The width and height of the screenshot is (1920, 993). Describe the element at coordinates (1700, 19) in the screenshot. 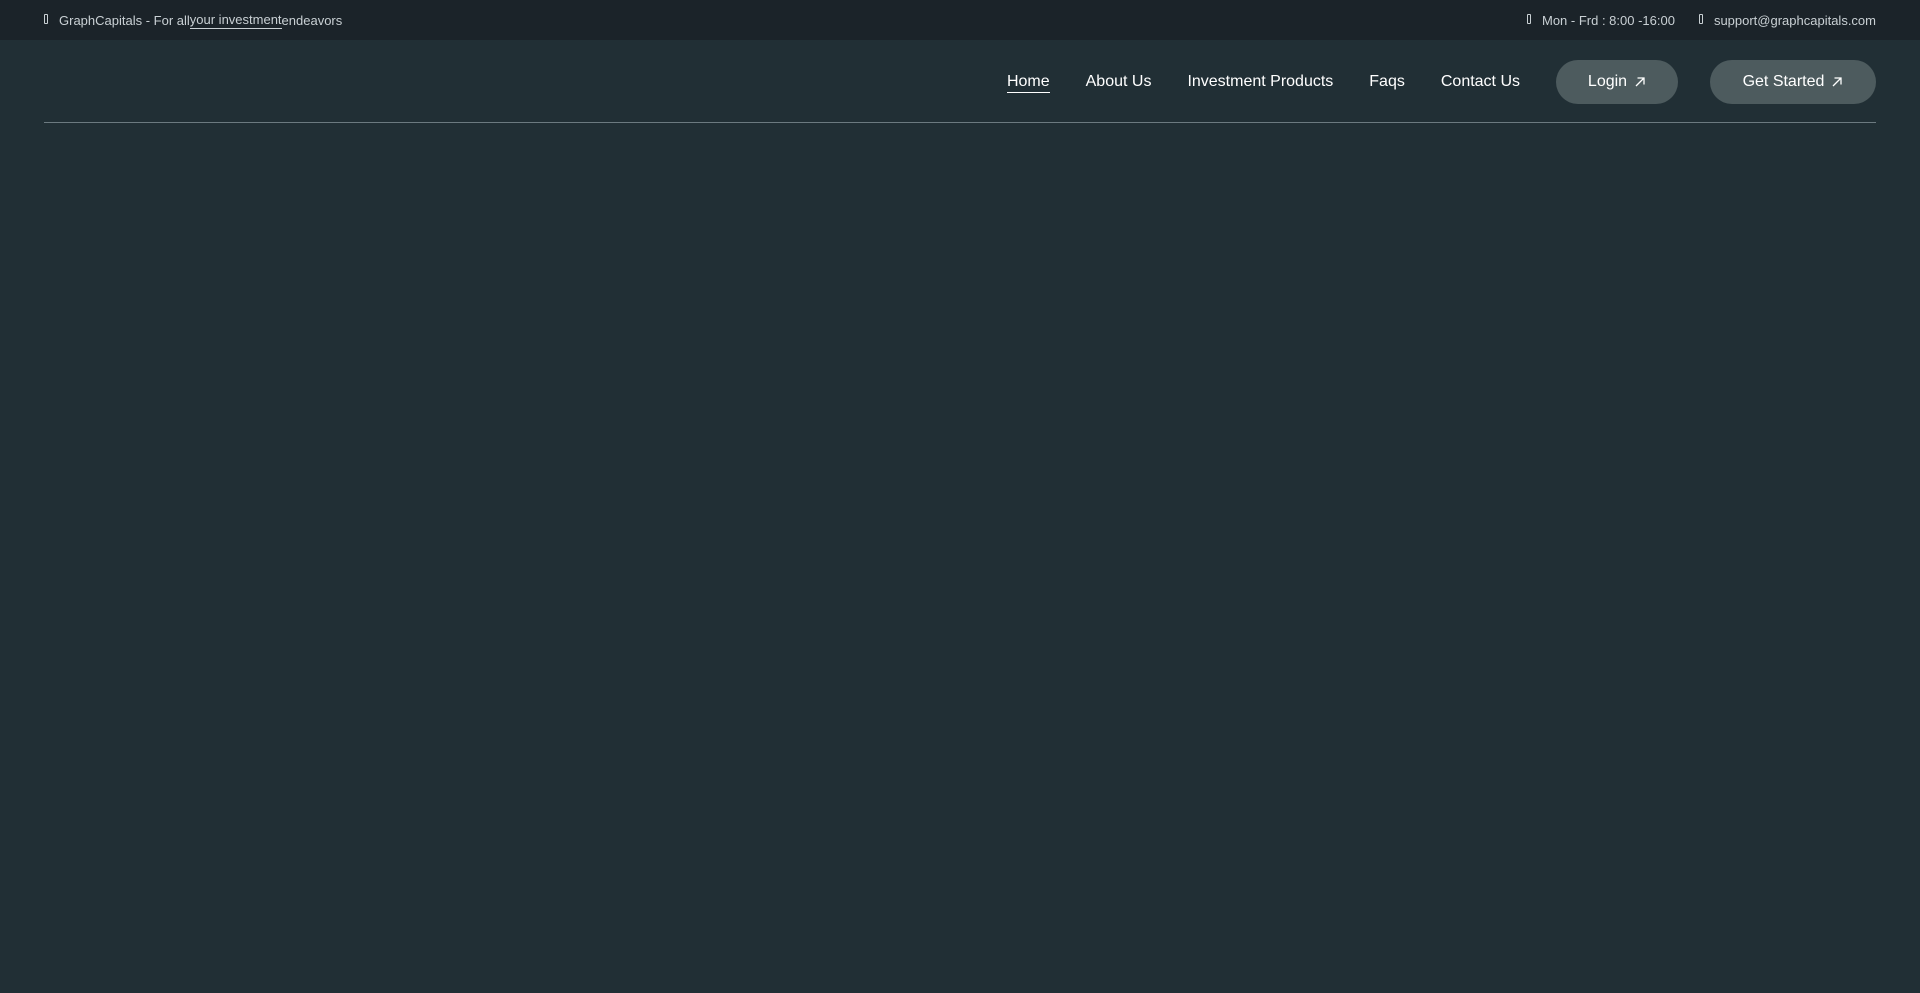

I see `envelope-icon` at that location.